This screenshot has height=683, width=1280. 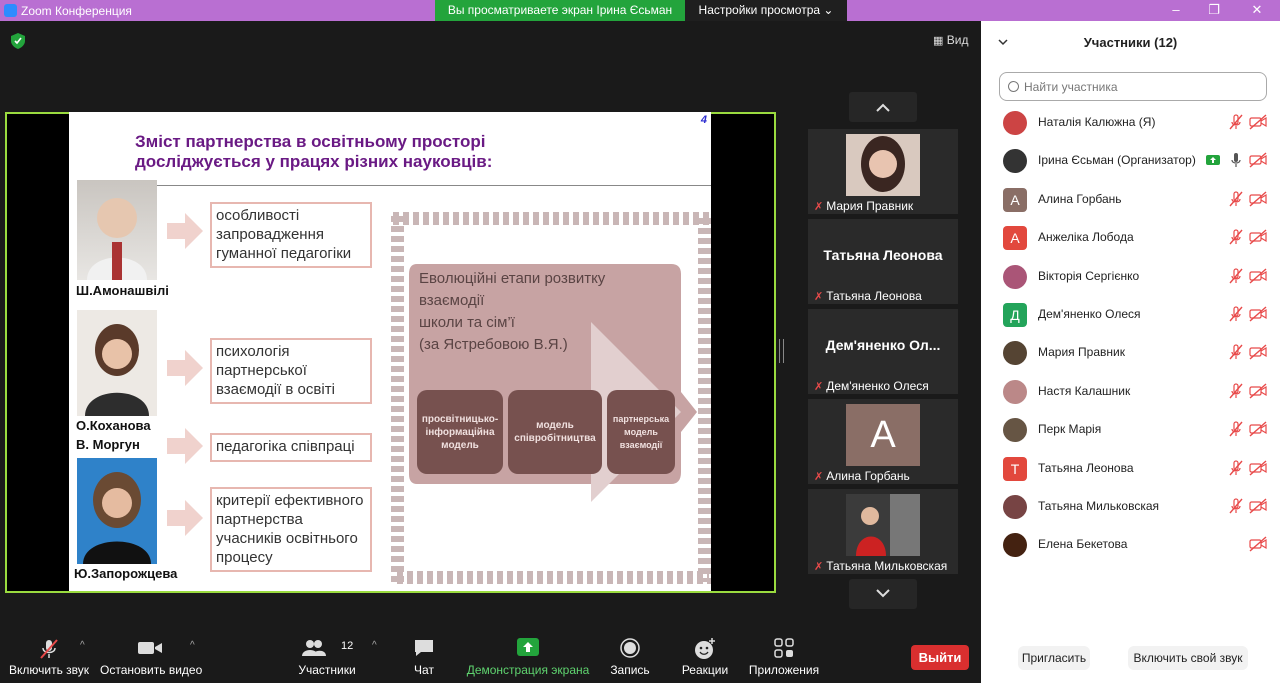 What do you see at coordinates (117, 511) in the screenshot?
I see `photo-zaporozhtseva` at bounding box center [117, 511].